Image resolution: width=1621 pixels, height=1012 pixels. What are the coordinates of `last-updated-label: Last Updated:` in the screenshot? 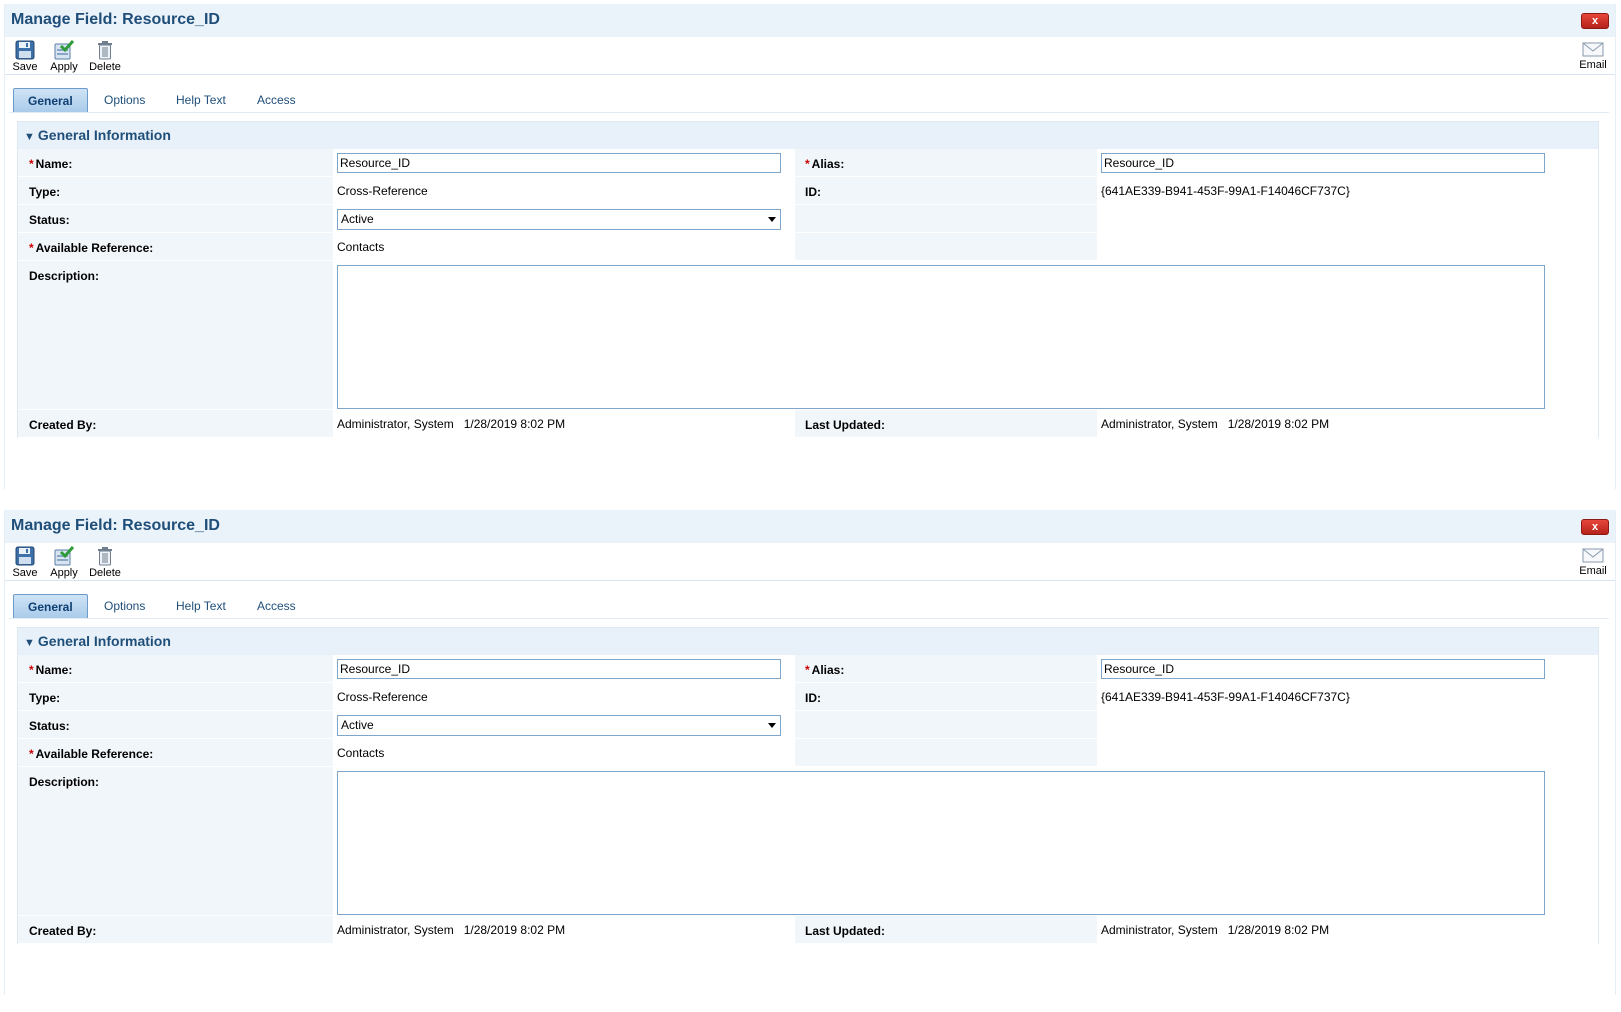 It's located at (845, 931).